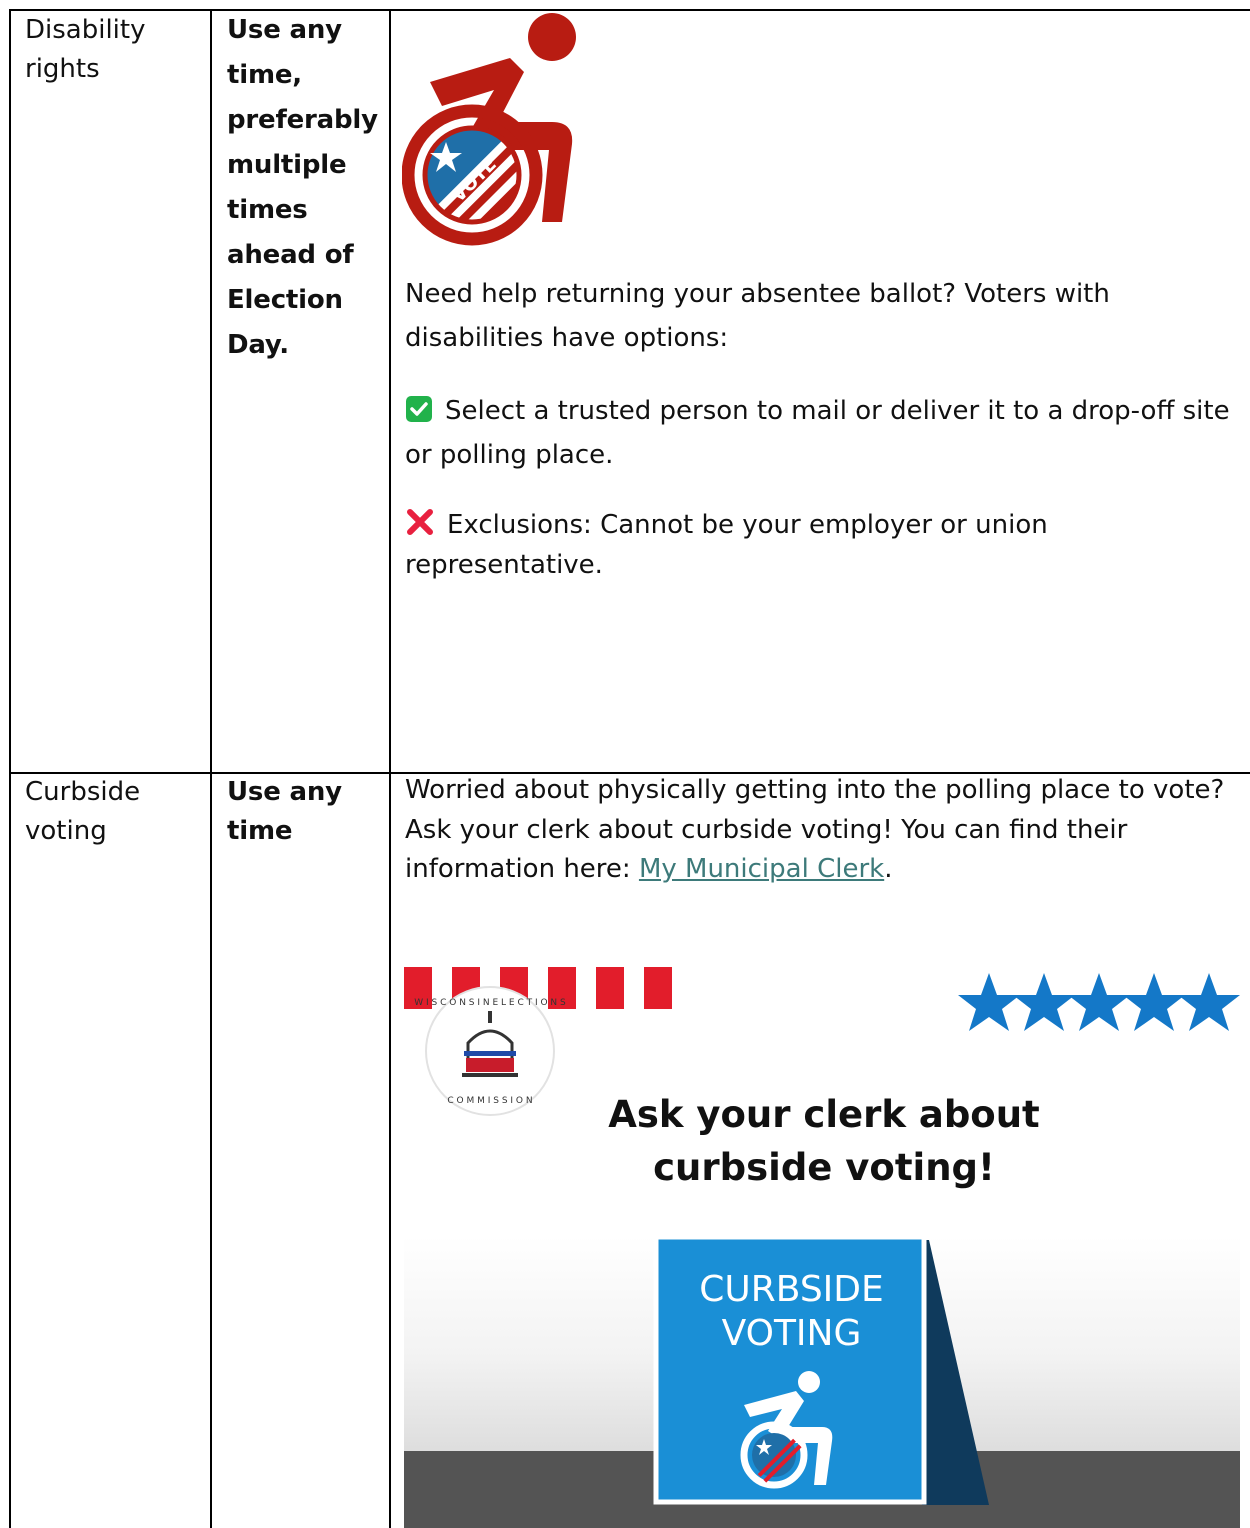 The image size is (1250, 1528). What do you see at coordinates (85, 49) in the screenshot?
I see `row1-topic: Disability rights` at bounding box center [85, 49].